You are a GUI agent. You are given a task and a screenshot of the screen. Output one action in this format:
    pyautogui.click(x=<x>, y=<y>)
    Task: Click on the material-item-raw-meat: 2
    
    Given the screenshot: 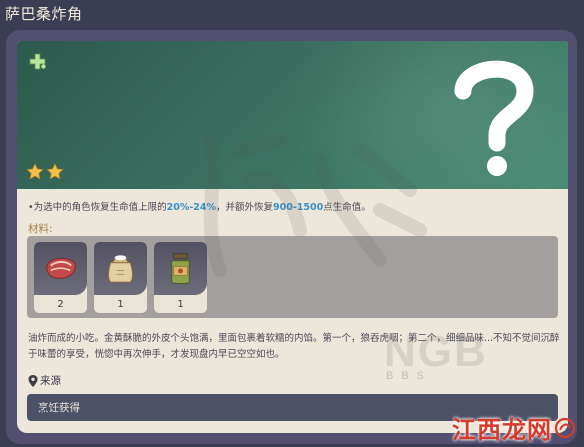 What is the action you would take?
    pyautogui.click(x=60, y=277)
    